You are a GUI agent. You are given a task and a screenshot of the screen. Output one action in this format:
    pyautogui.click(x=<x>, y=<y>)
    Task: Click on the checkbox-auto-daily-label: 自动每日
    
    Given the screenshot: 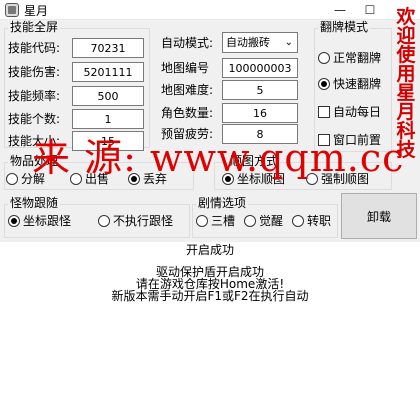 What is the action you would take?
    pyautogui.click(x=357, y=112)
    